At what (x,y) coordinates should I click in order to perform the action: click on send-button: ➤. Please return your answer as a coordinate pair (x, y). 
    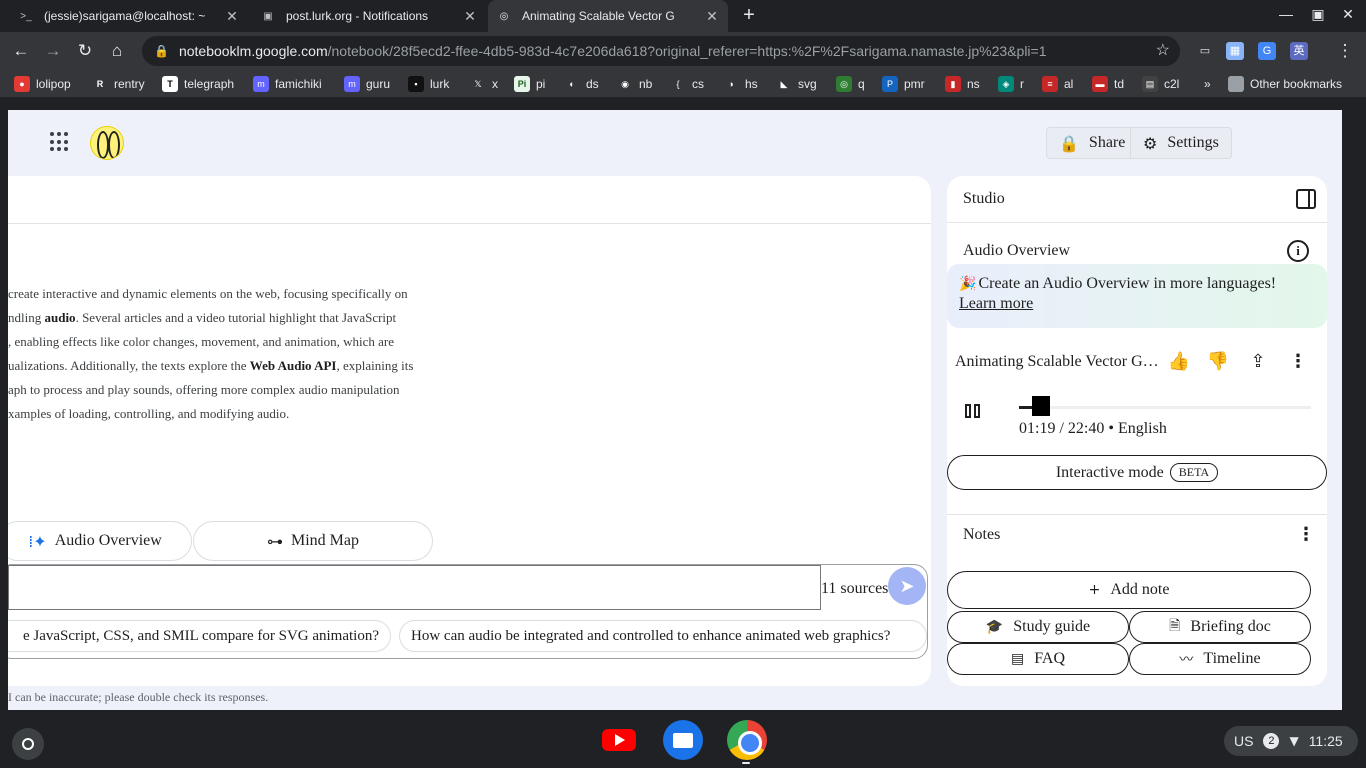
    Looking at the image, I should click on (907, 586).